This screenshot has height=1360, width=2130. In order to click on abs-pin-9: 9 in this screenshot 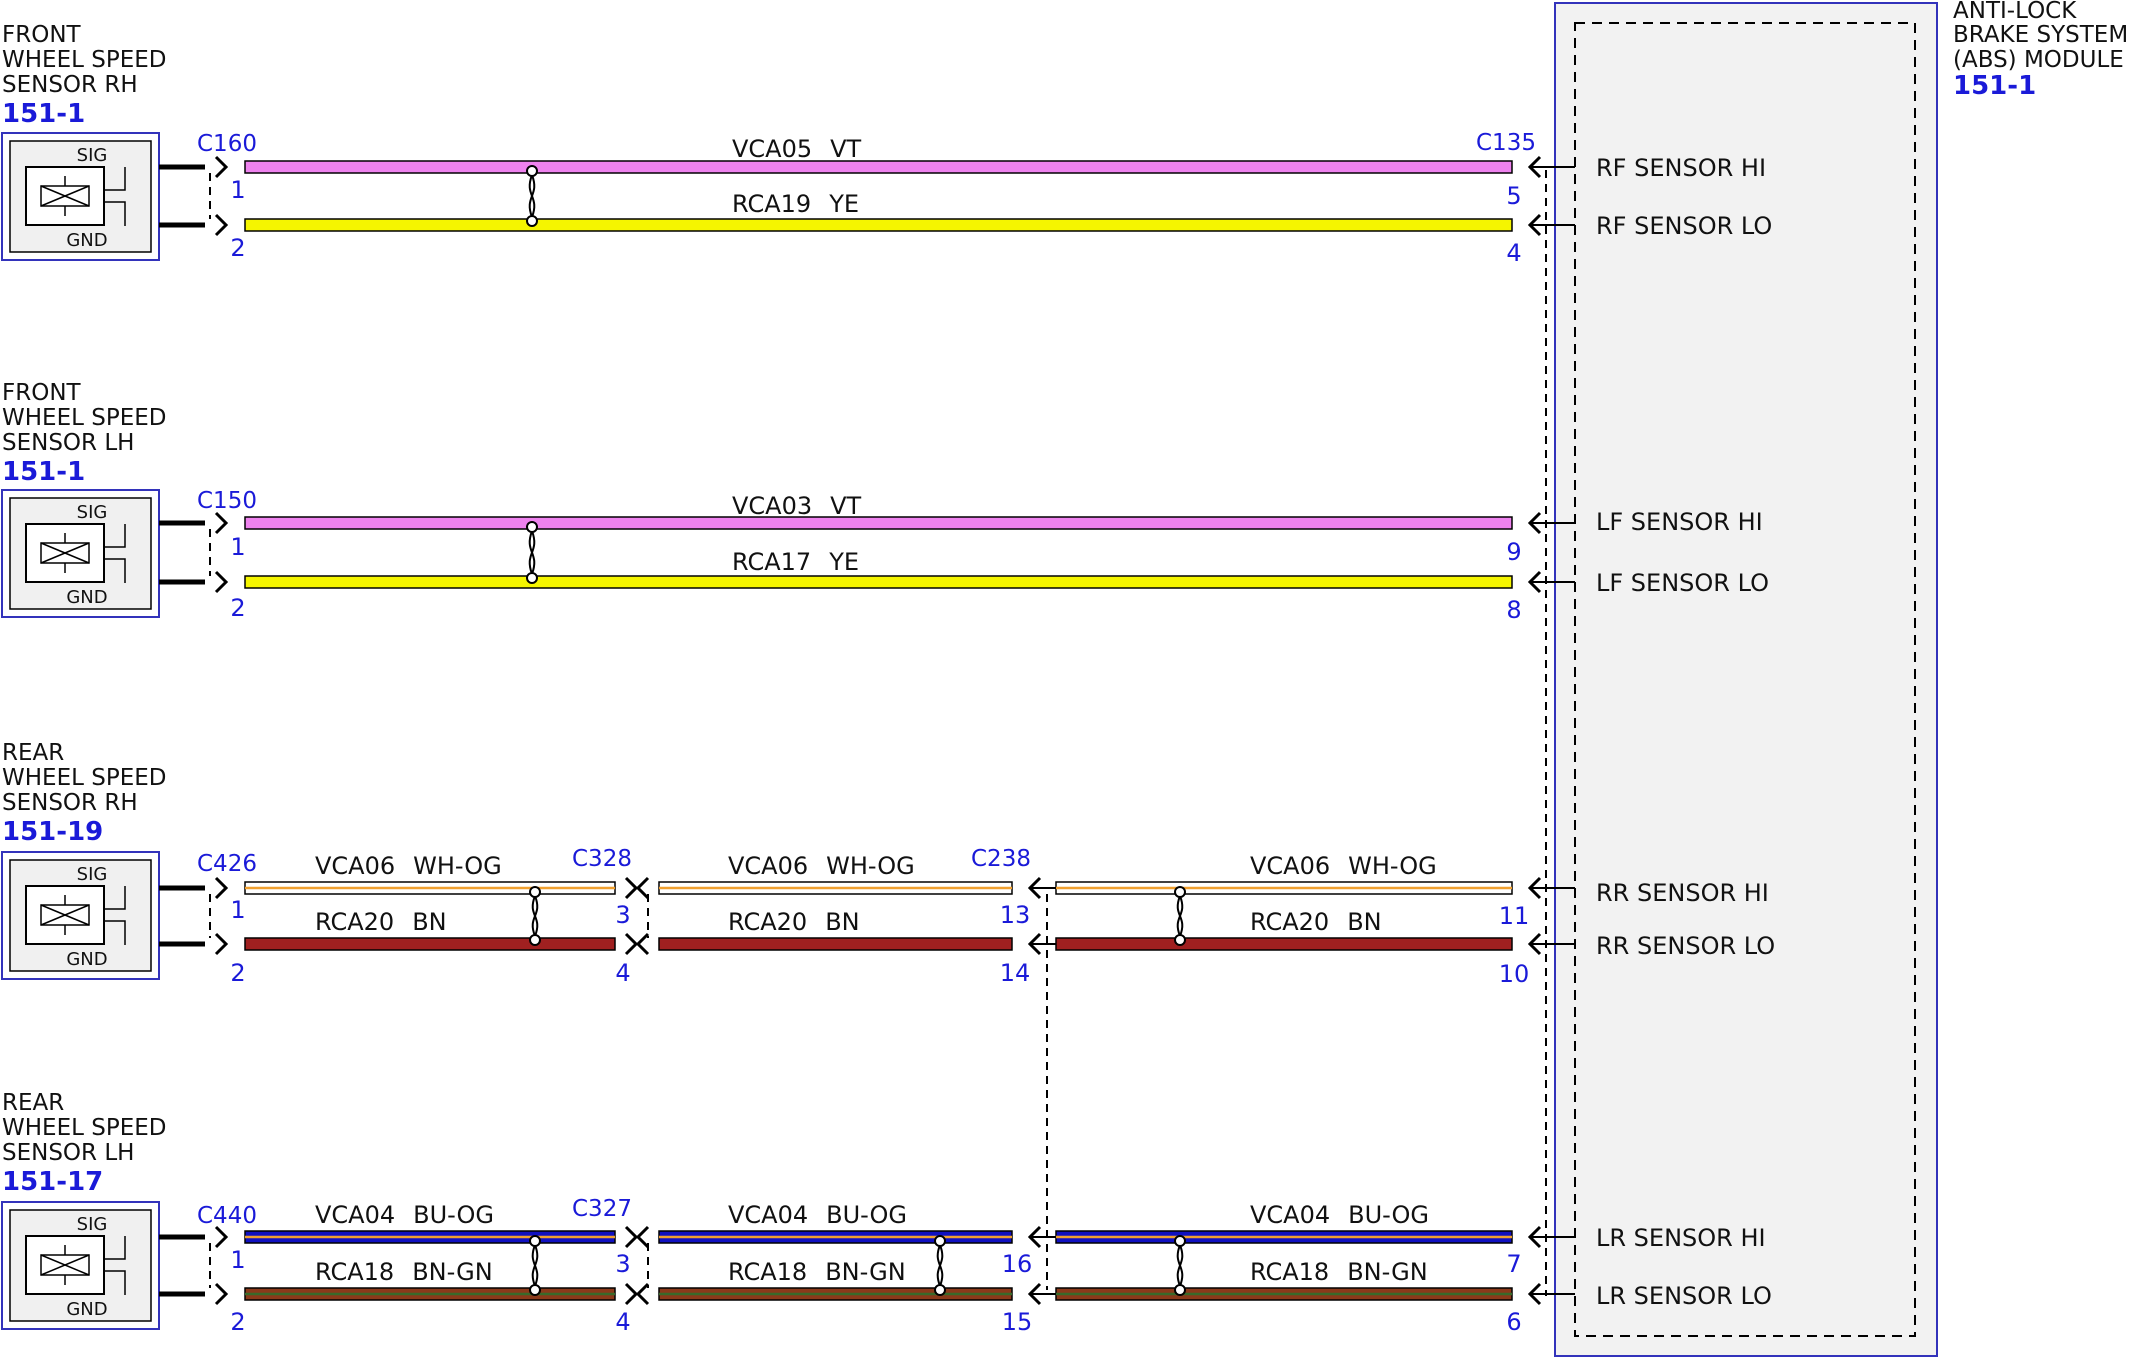, I will do `click(1513, 552)`.